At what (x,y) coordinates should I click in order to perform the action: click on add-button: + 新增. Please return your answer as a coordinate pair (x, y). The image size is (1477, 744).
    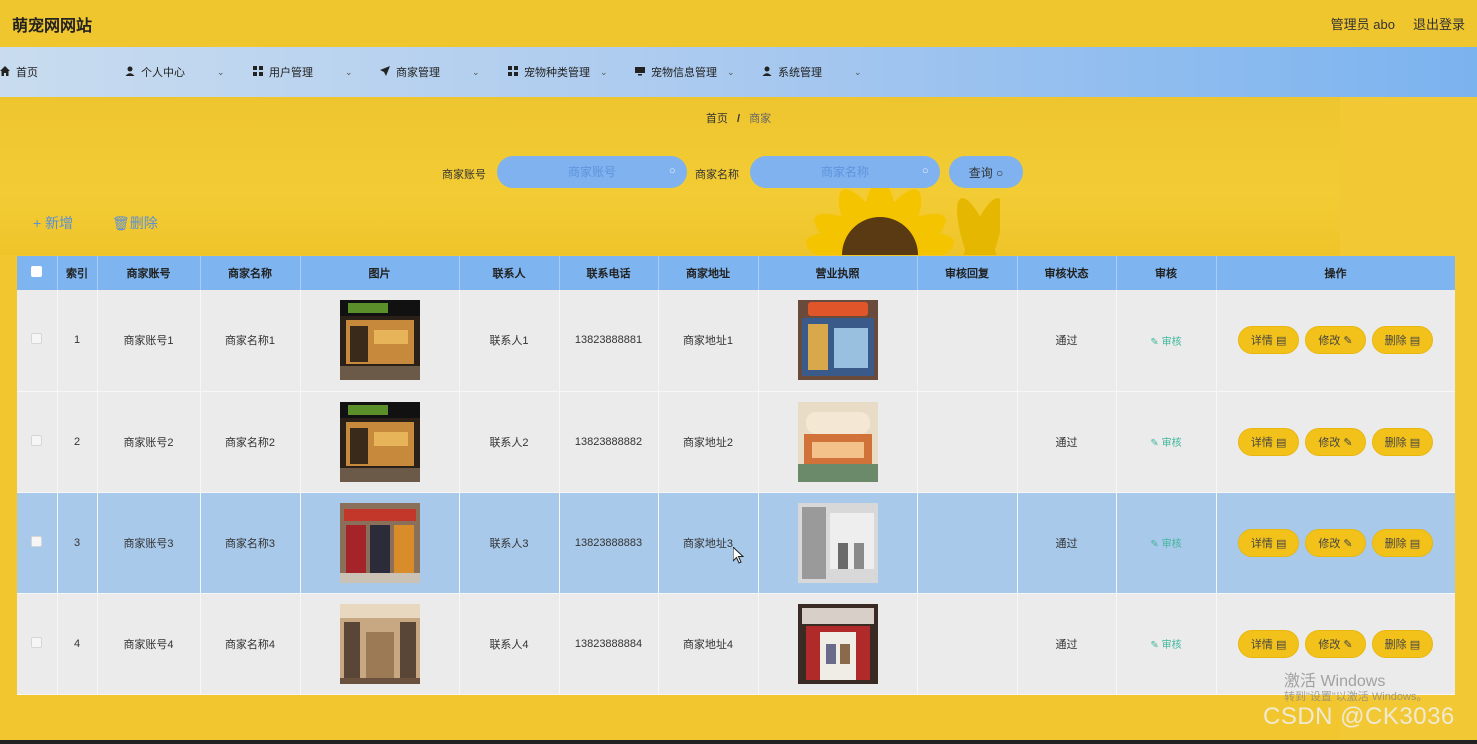
    Looking at the image, I should click on (53, 223).